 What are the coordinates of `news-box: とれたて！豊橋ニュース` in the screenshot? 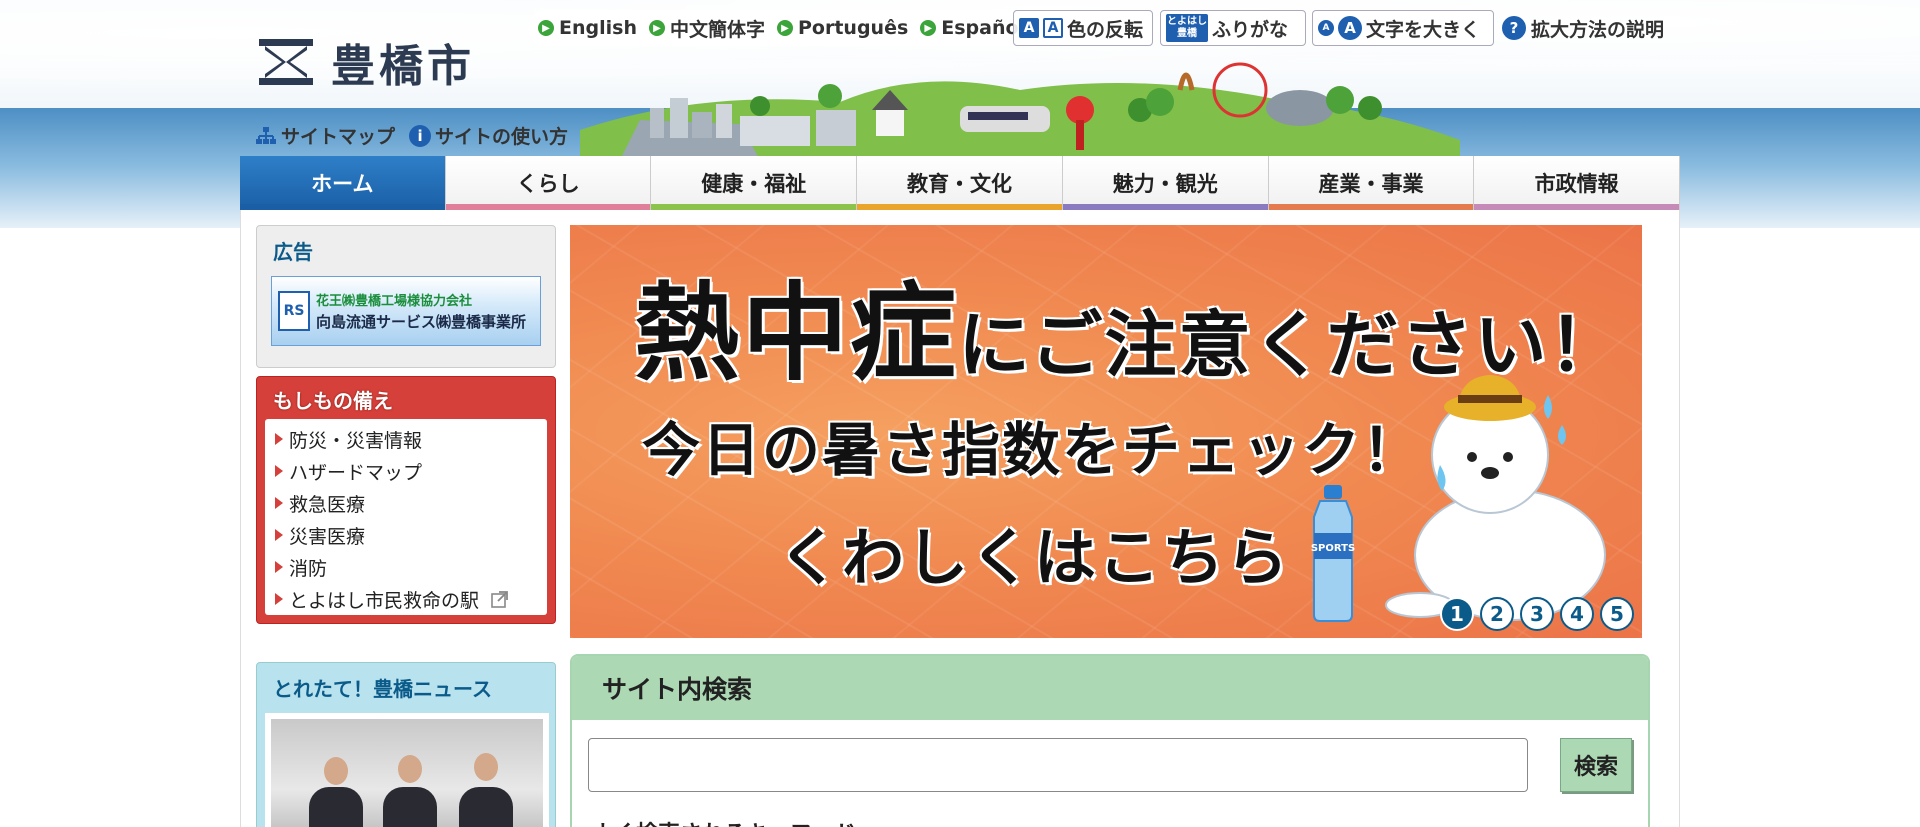 It's located at (406, 744).